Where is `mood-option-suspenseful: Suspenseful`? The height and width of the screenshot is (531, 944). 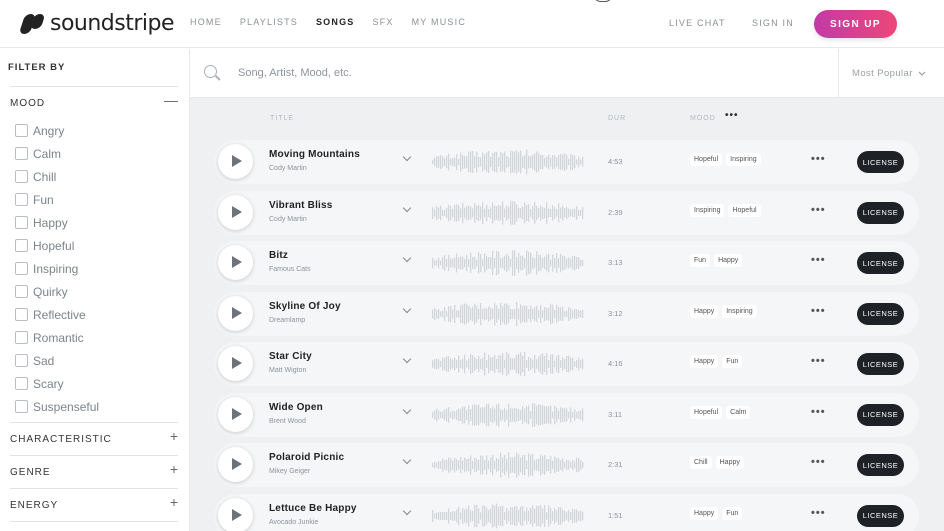 mood-option-suspenseful: Suspenseful is located at coordinates (57, 406).